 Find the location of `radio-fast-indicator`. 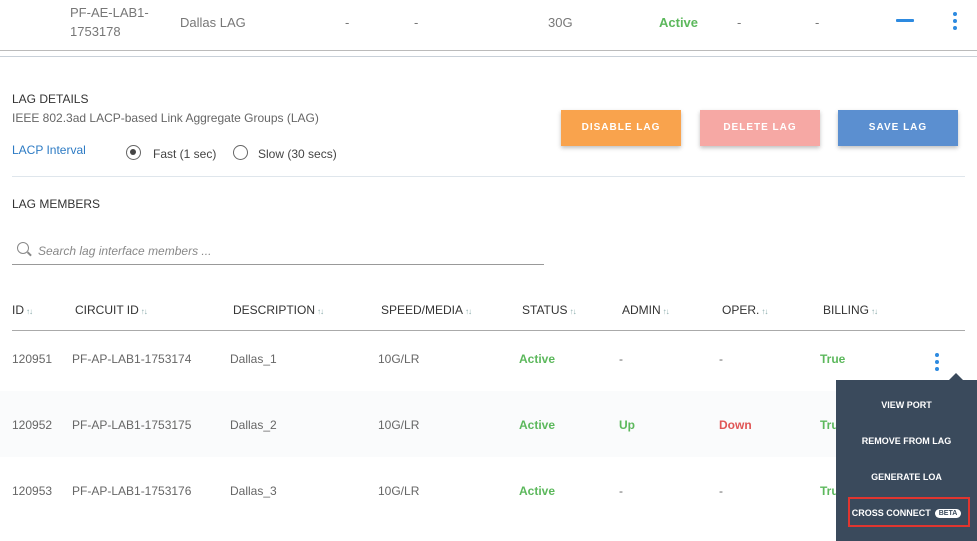

radio-fast-indicator is located at coordinates (133, 152).